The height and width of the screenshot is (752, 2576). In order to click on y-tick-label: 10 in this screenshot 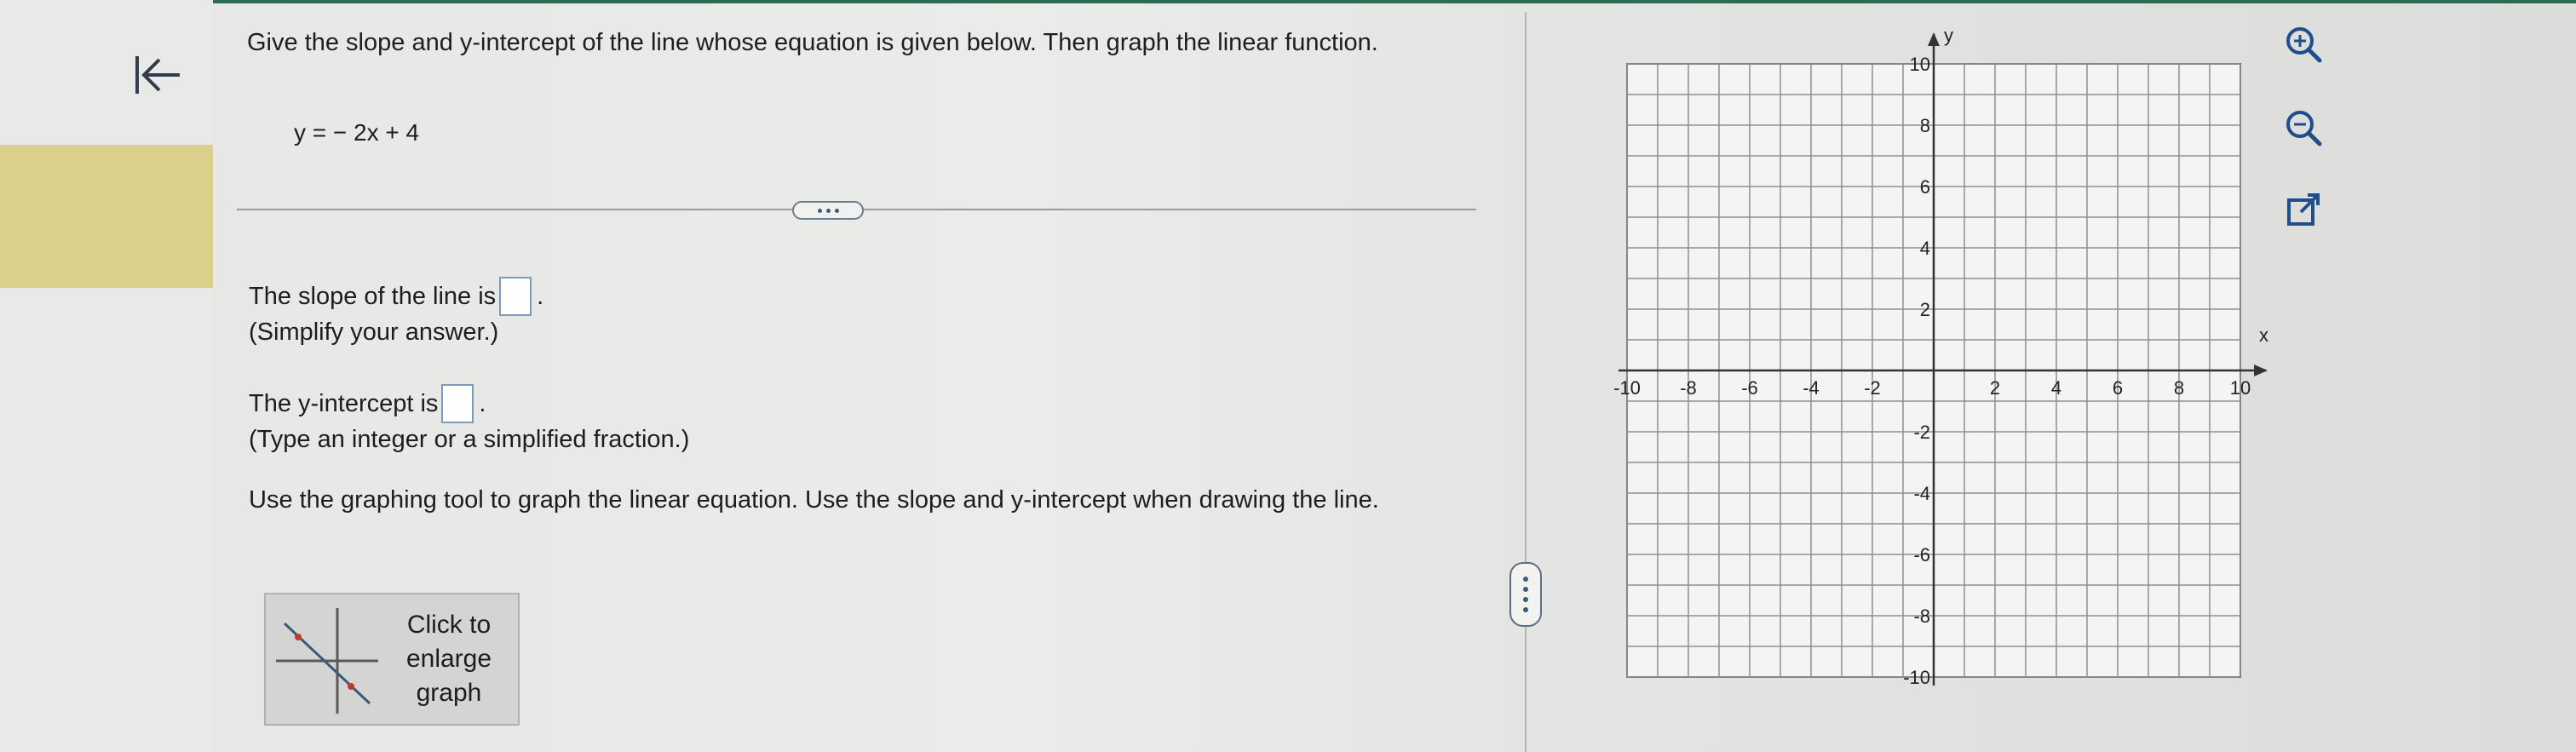, I will do `click(1920, 64)`.